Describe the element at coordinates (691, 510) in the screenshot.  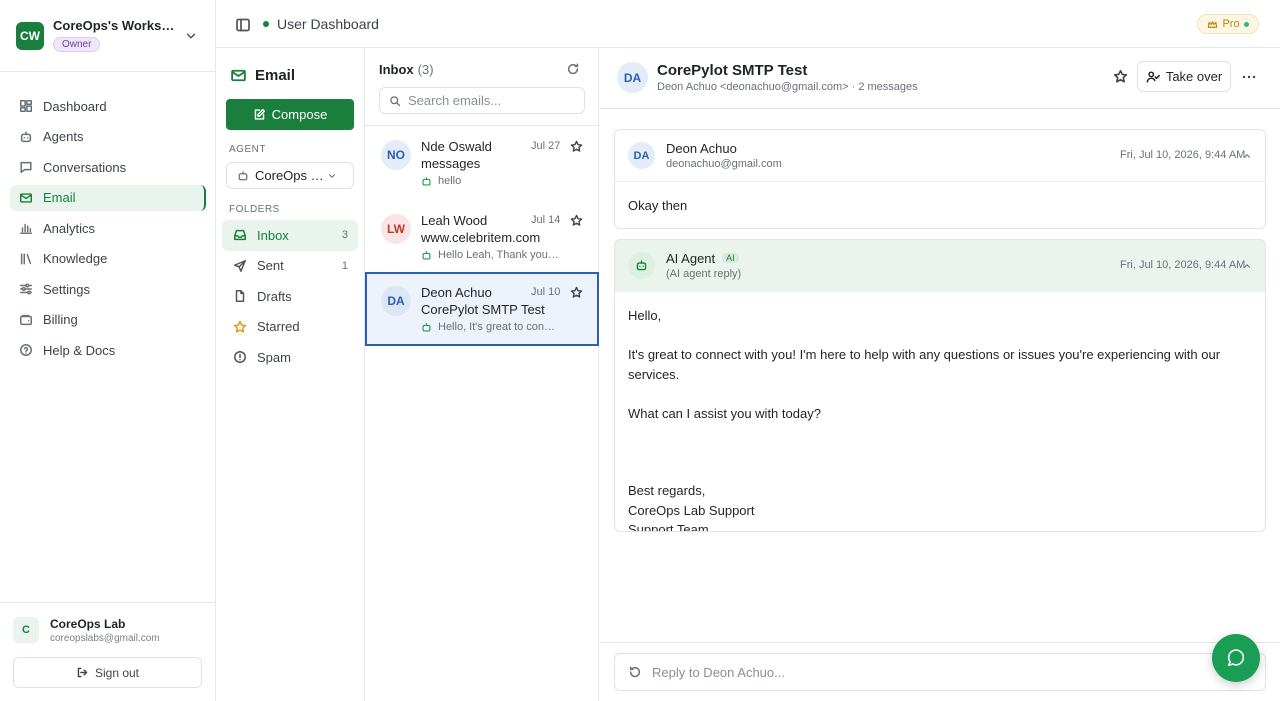
I see `message-line: CoreOps Lab Support` at that location.